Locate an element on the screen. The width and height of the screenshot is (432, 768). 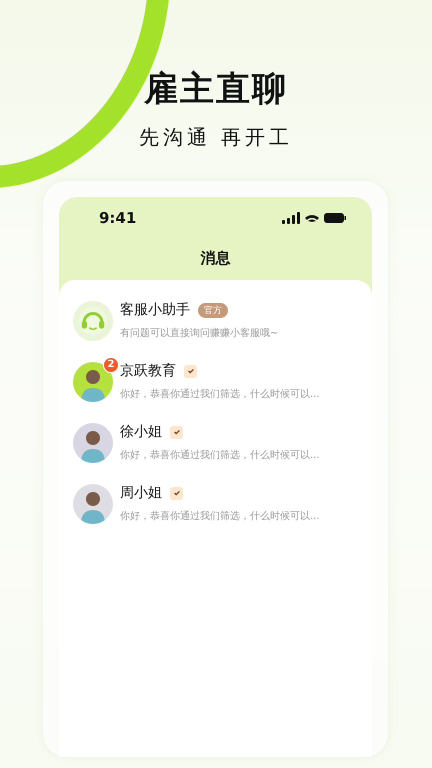
wifi-icon is located at coordinates (312, 218).